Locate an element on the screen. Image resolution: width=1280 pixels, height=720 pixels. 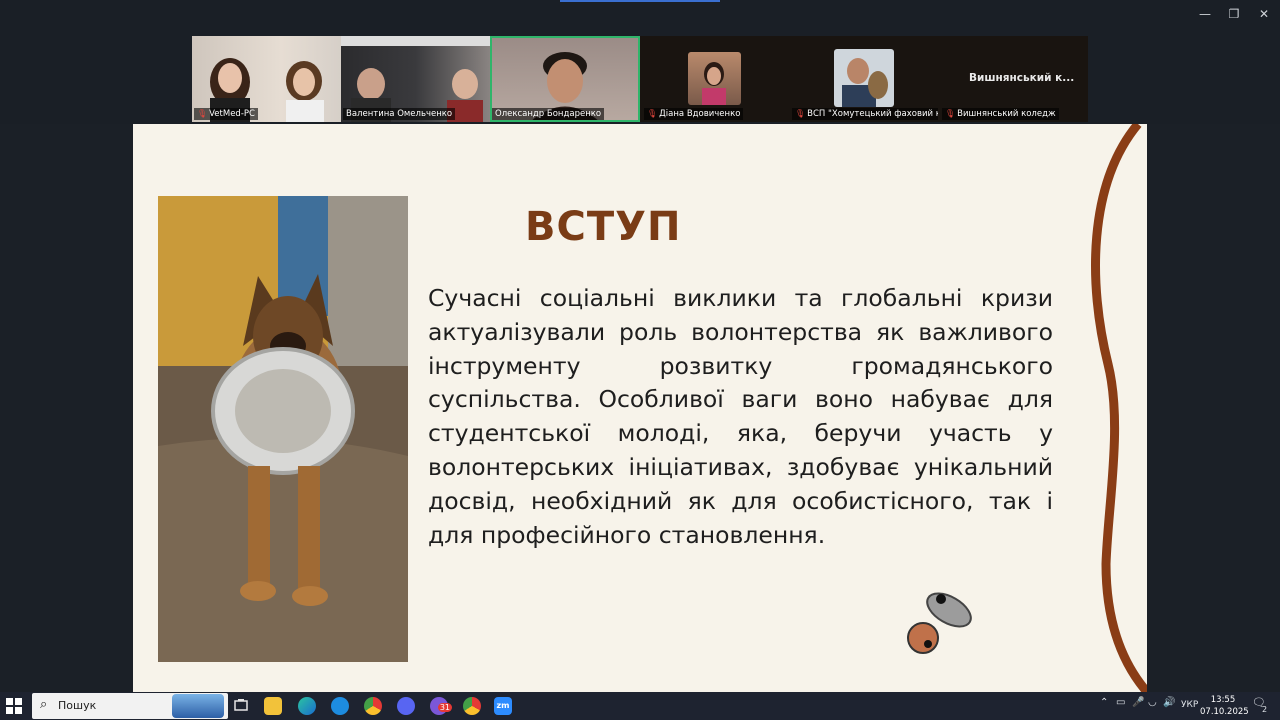
skype-icon is located at coordinates (340, 706).